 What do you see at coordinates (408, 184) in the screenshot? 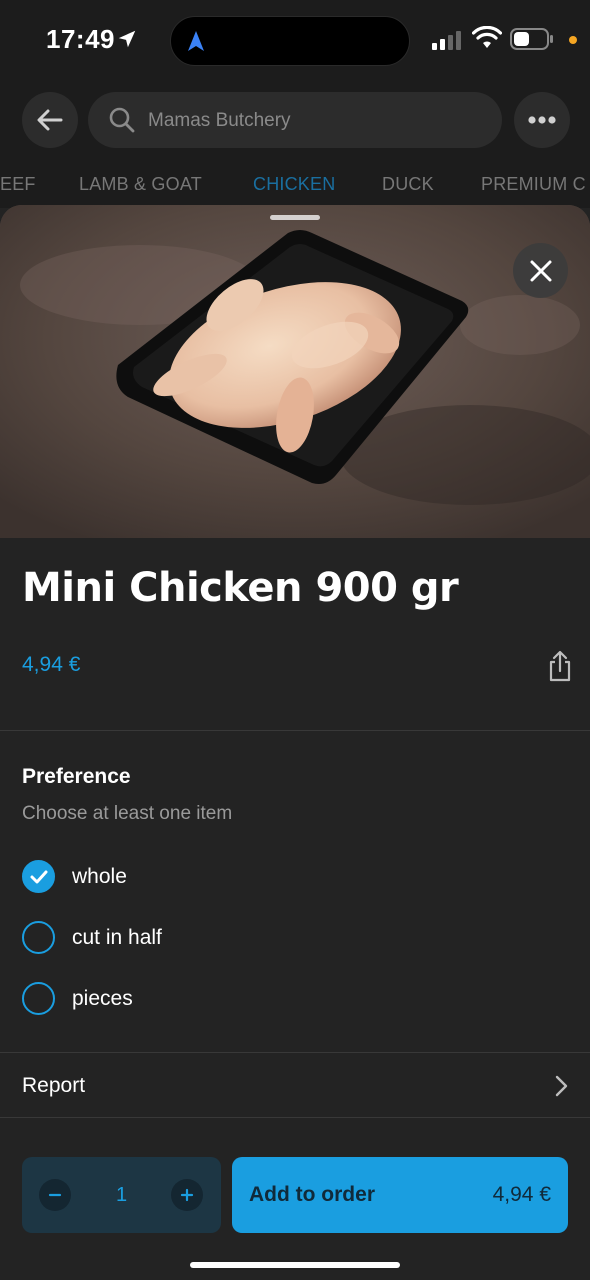
I see `tab-duck: DUCK` at bounding box center [408, 184].